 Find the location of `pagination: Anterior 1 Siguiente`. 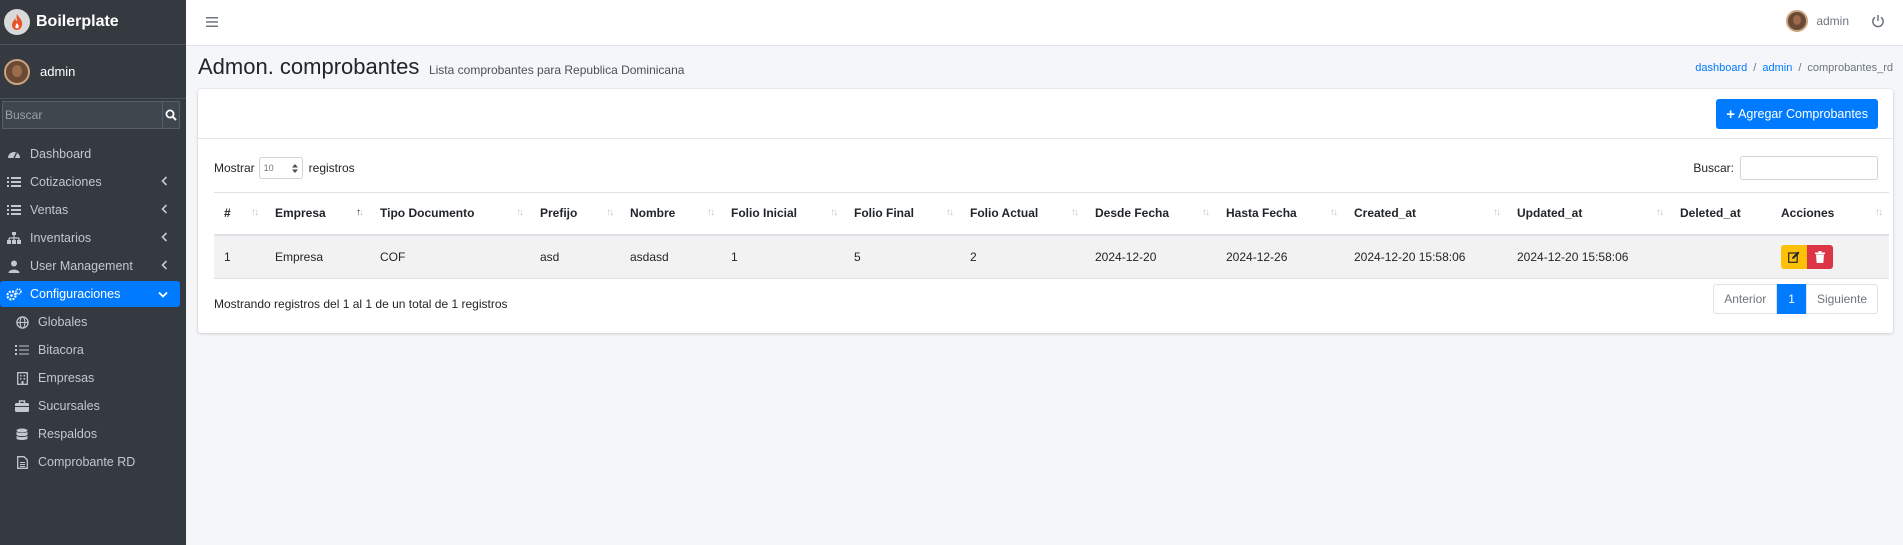

pagination: Anterior 1 Siguiente is located at coordinates (1795, 299).